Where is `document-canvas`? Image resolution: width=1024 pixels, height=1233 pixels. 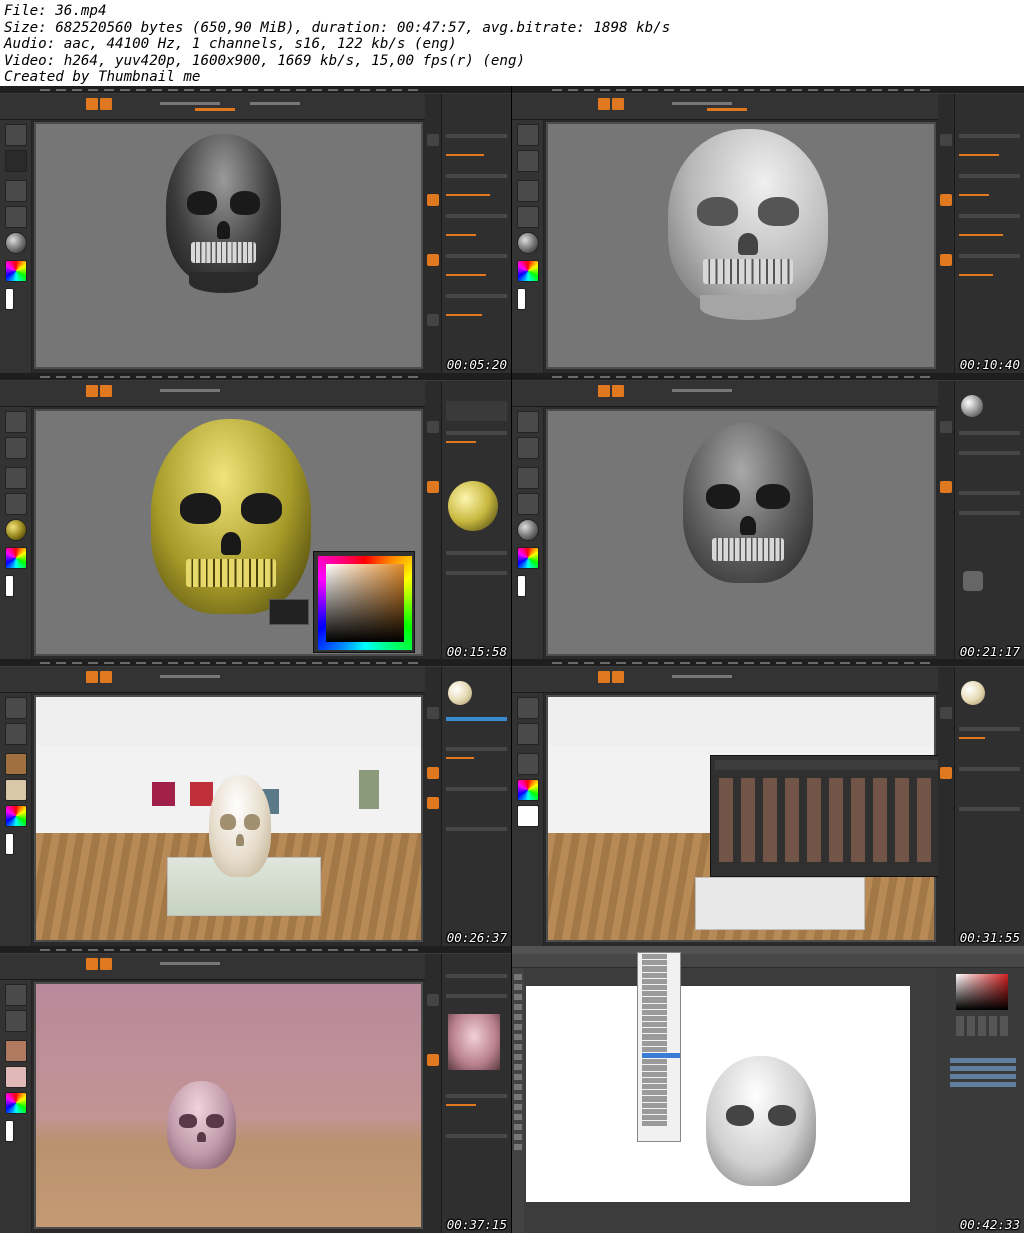 document-canvas is located at coordinates (718, 1094).